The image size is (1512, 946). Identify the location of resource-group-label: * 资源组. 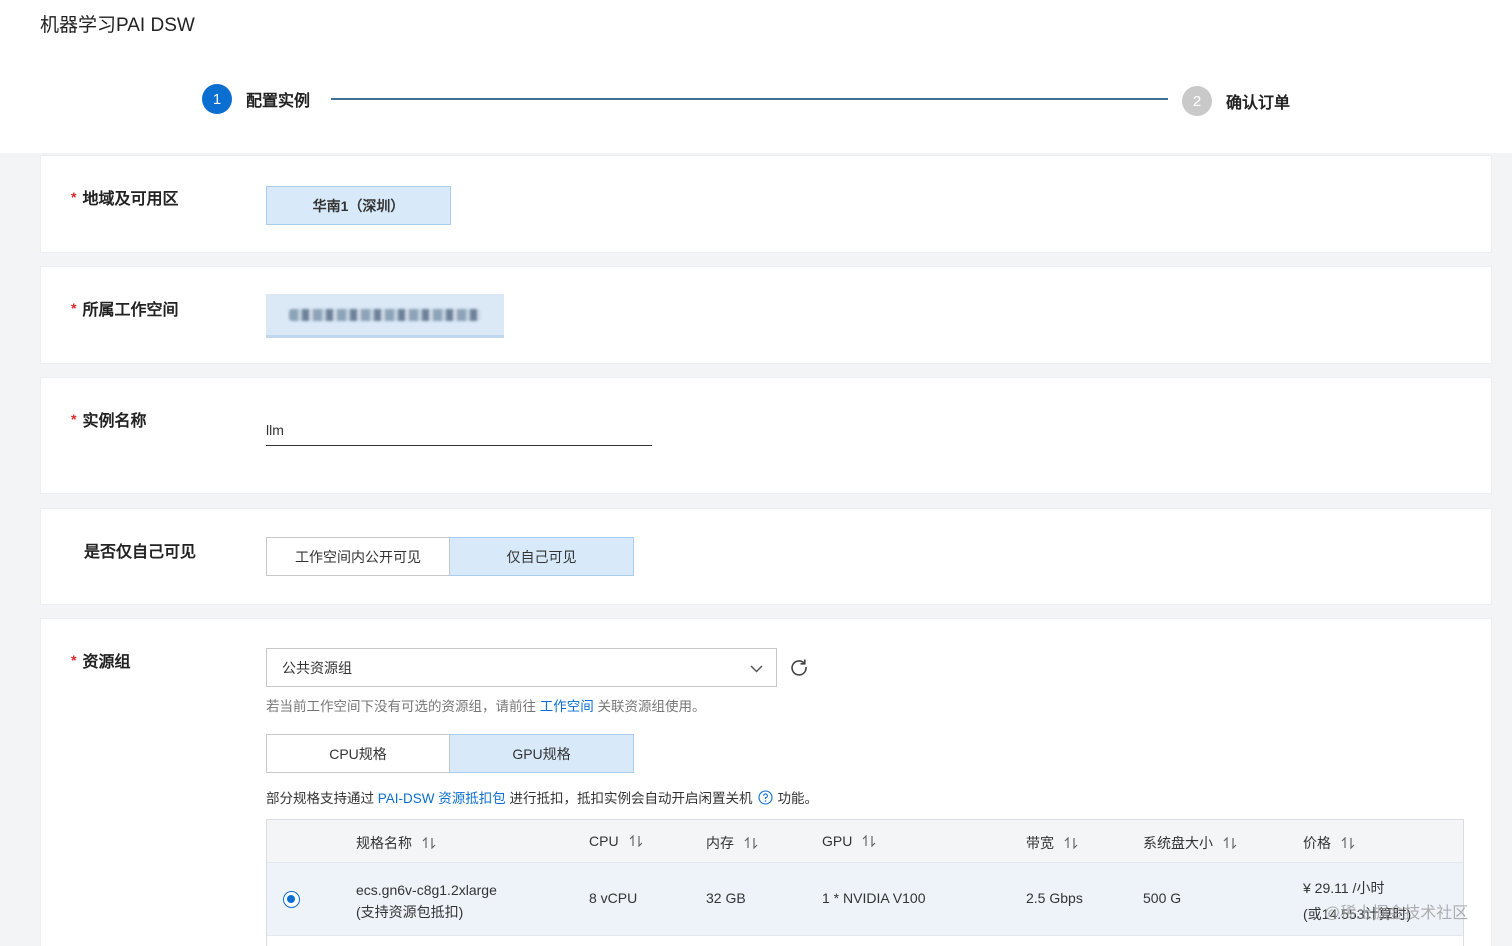
(101, 661).